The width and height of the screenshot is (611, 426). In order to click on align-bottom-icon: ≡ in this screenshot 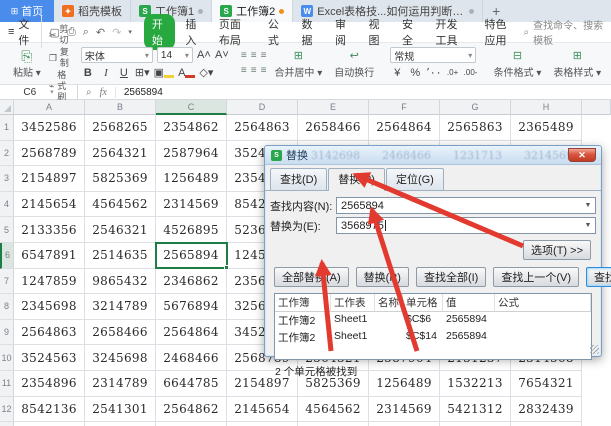, I will do `click(264, 56)`.